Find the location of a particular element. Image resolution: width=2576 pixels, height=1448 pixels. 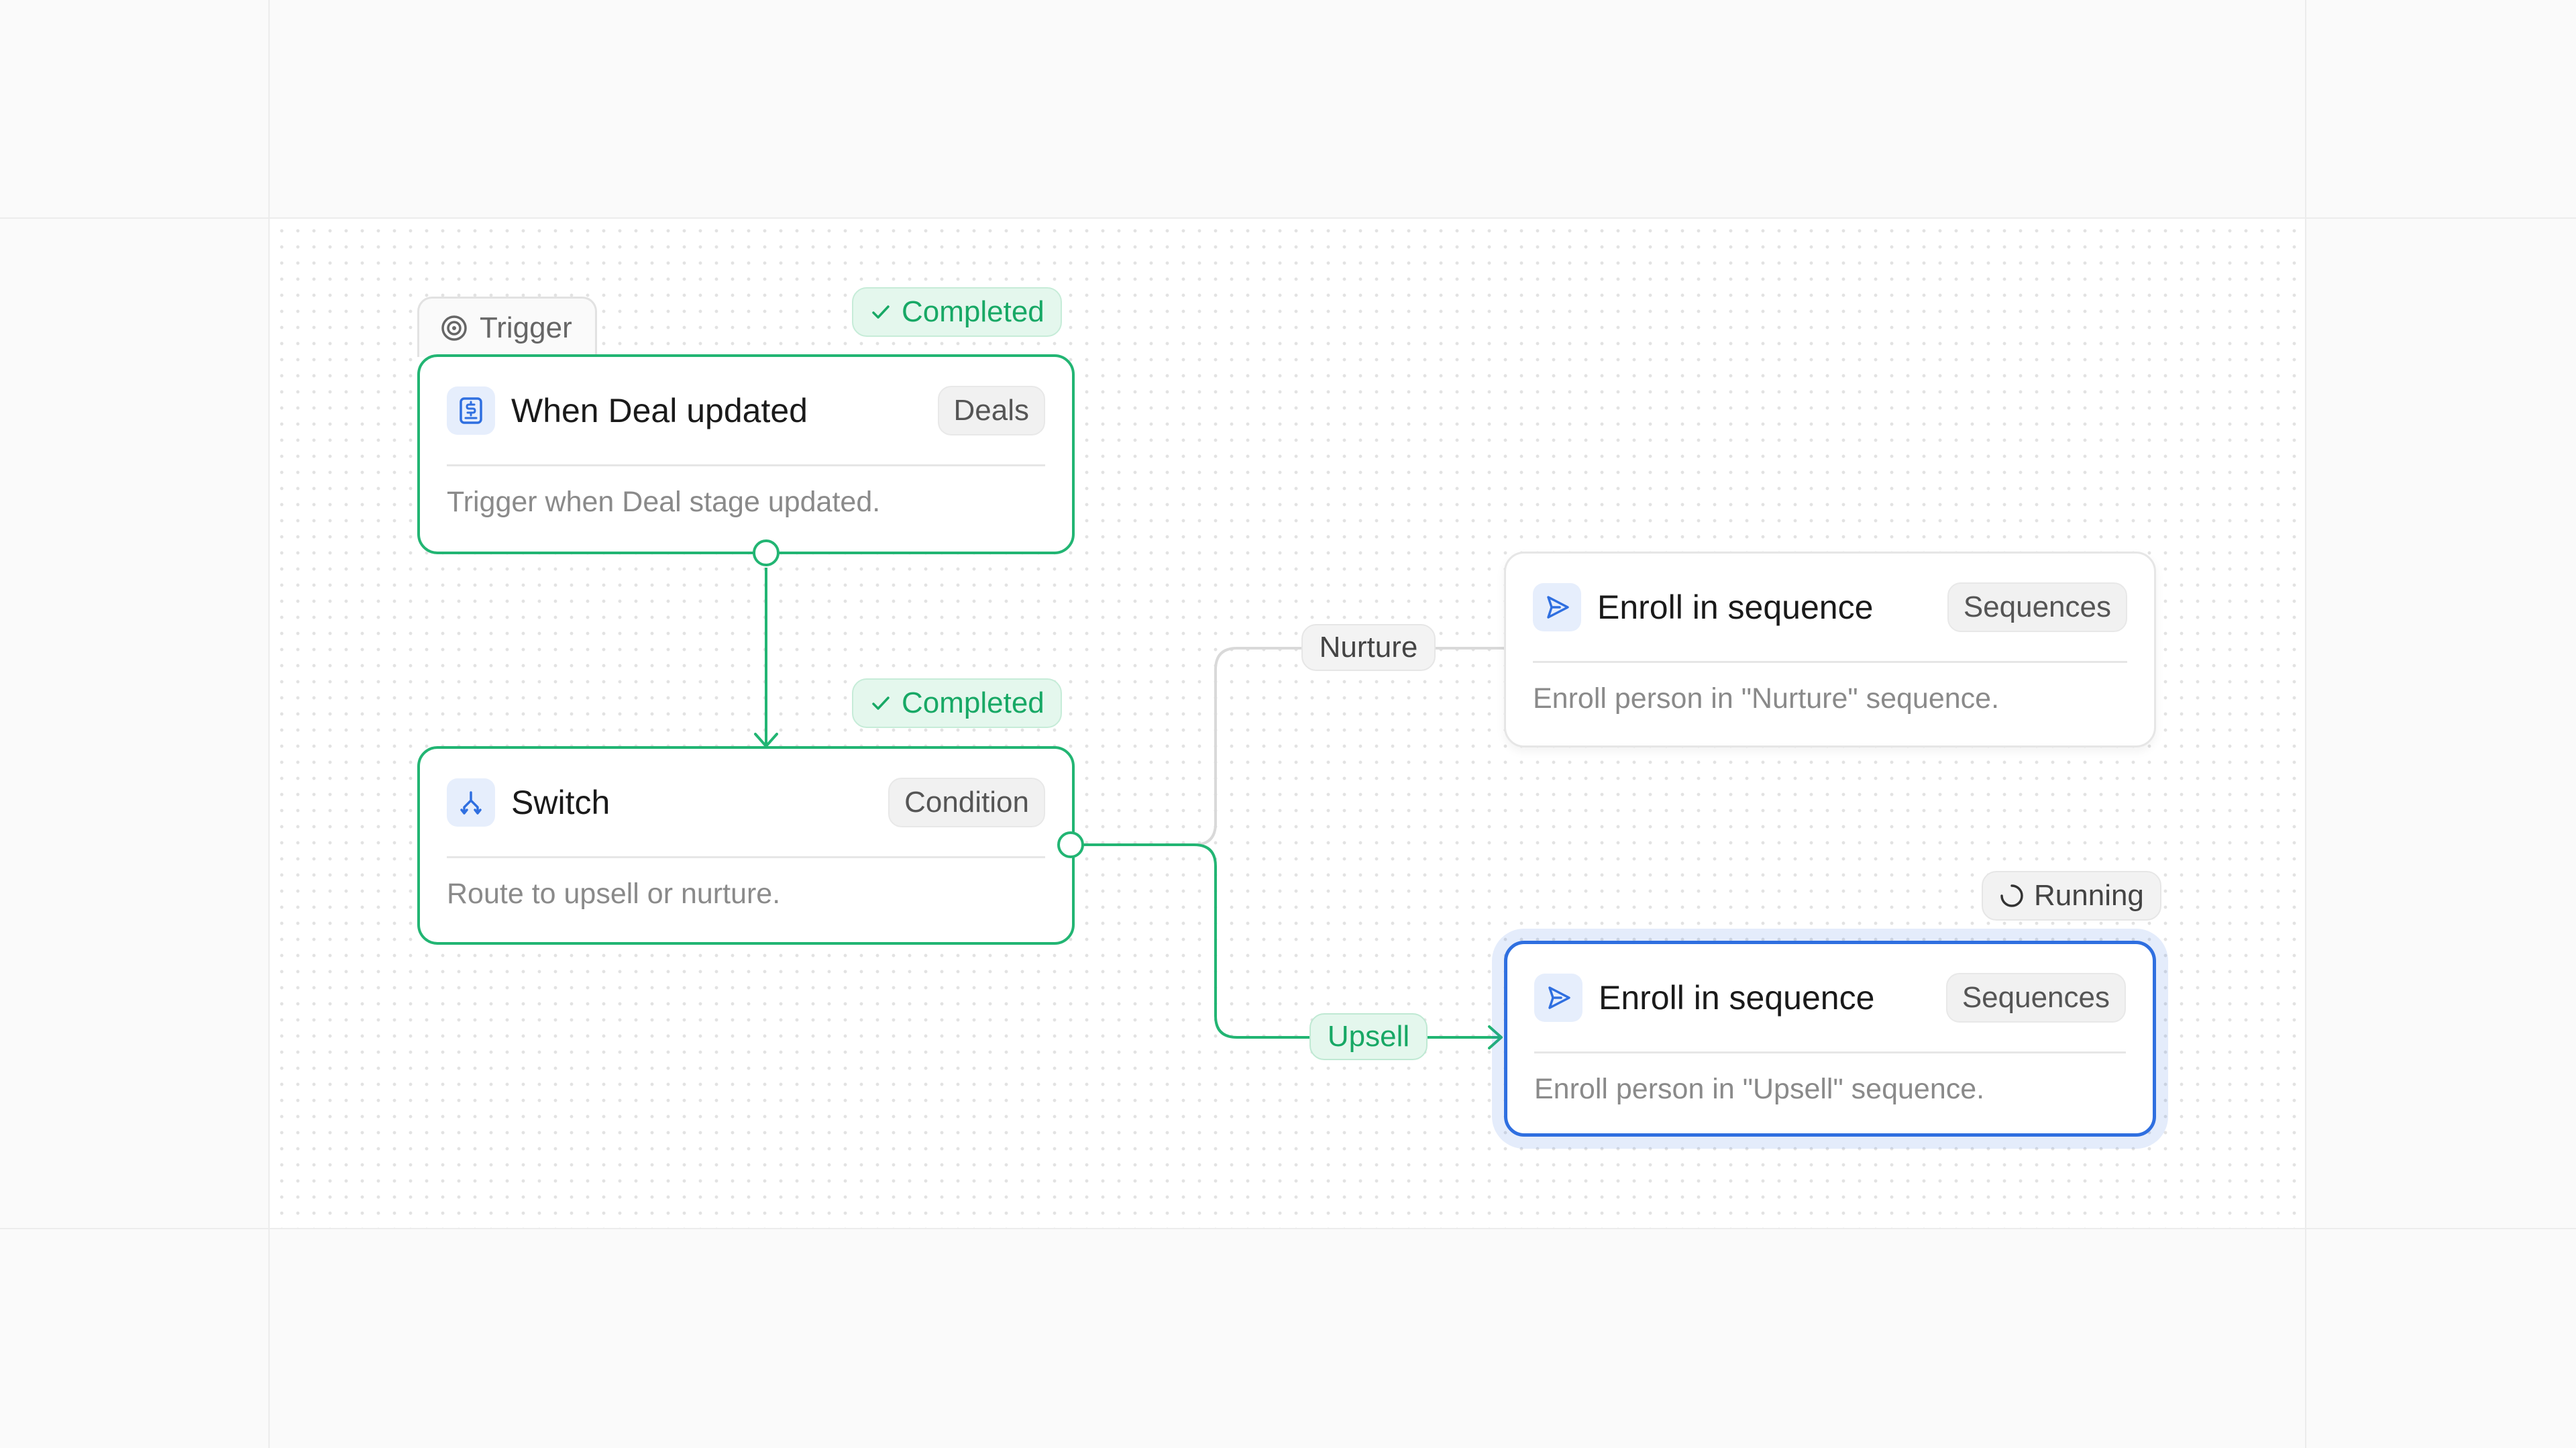

trigger-tab: Trigger is located at coordinates (507, 327).